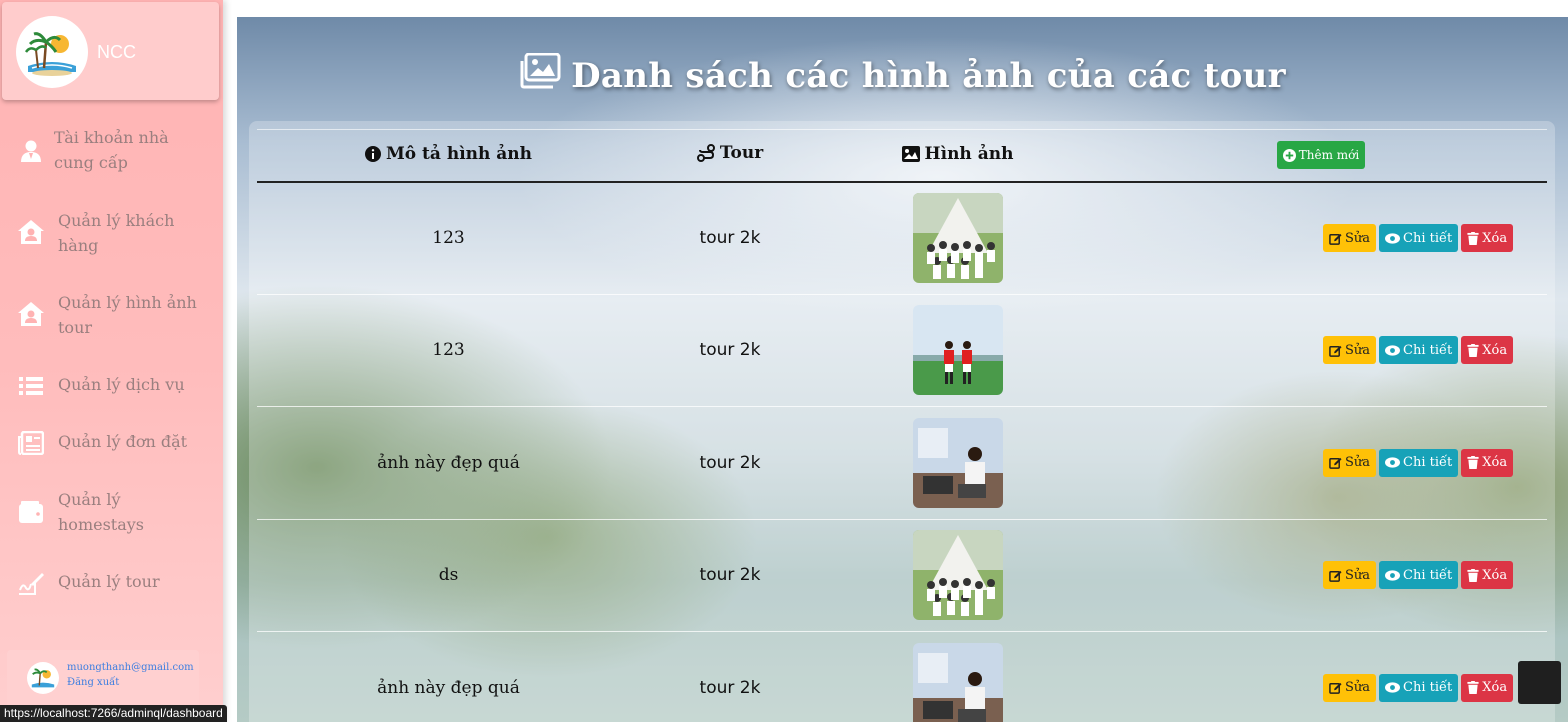 This screenshot has height=722, width=1568. What do you see at coordinates (910, 153) in the screenshot?
I see `image-icon` at bounding box center [910, 153].